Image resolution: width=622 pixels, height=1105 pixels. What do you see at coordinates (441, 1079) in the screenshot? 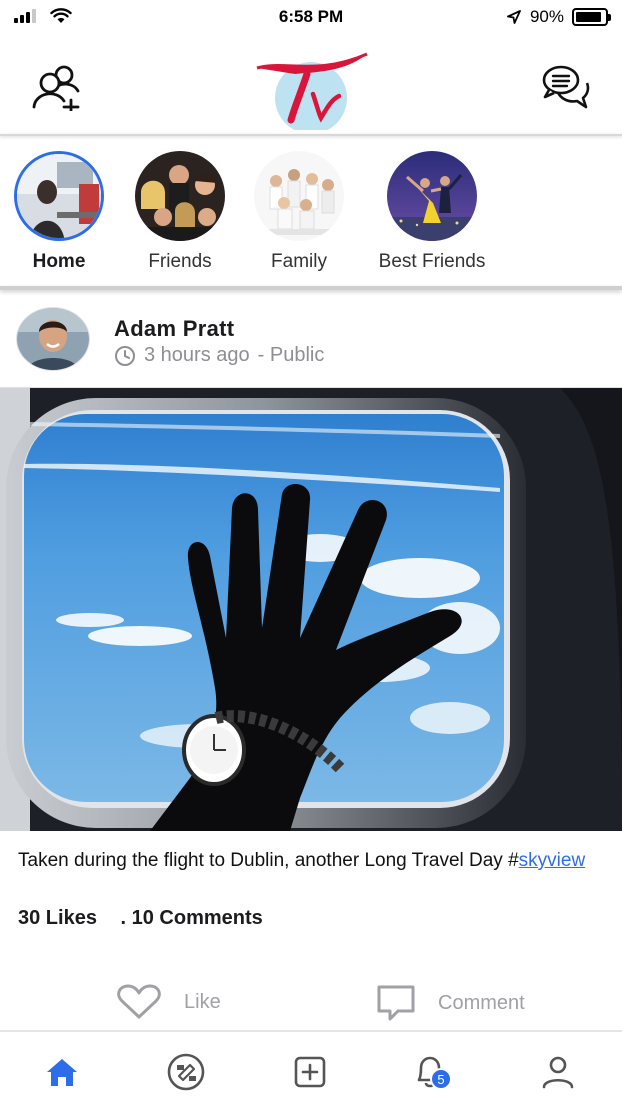
I see `notification-badge: 5` at bounding box center [441, 1079].